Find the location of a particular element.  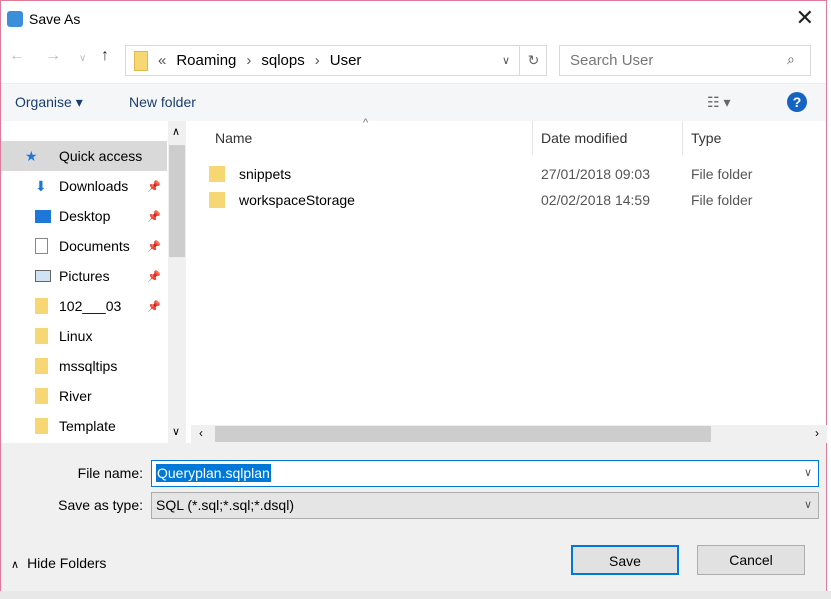

window-title: Save As is located at coordinates (55, 19).